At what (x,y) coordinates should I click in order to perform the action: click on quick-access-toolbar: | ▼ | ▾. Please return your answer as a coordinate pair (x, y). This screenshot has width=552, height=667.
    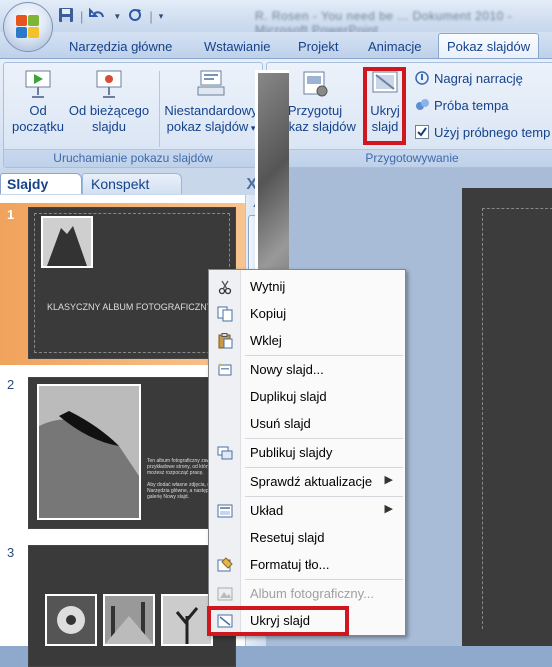
    Looking at the image, I should click on (110, 16).